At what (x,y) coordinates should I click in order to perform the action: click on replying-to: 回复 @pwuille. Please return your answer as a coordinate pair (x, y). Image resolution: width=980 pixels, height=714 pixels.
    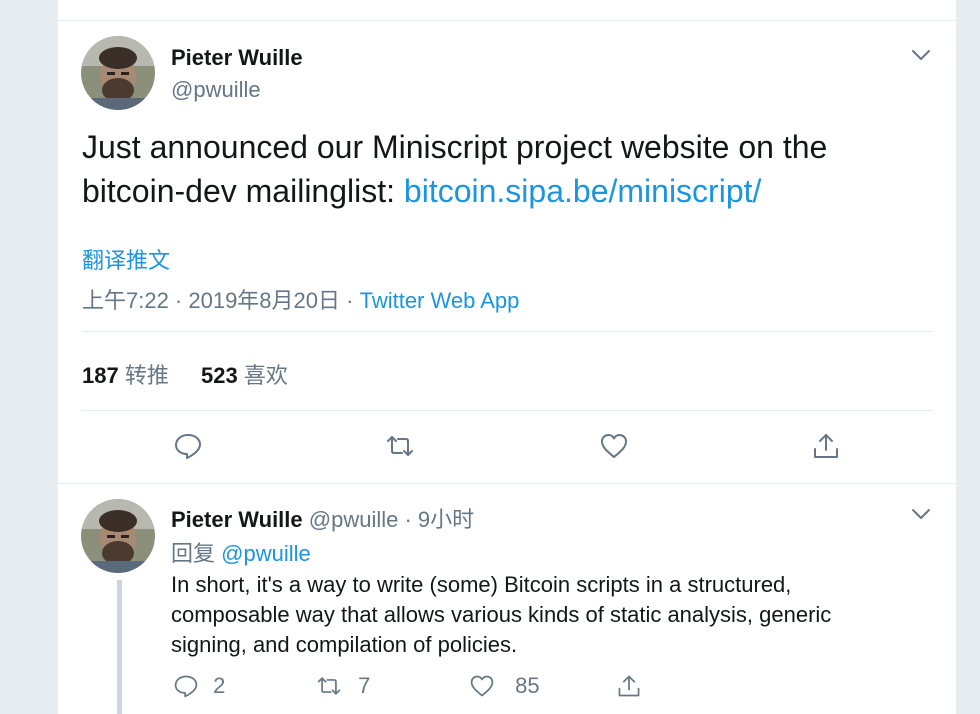
    Looking at the image, I should click on (241, 552).